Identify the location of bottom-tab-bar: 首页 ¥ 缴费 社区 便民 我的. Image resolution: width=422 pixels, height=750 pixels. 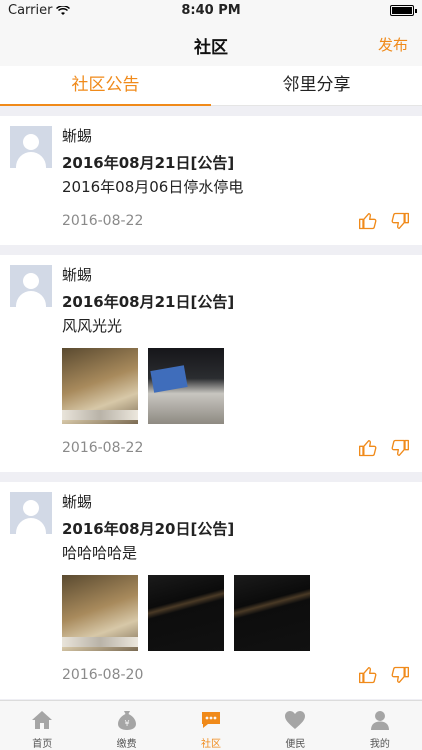
(211, 725).